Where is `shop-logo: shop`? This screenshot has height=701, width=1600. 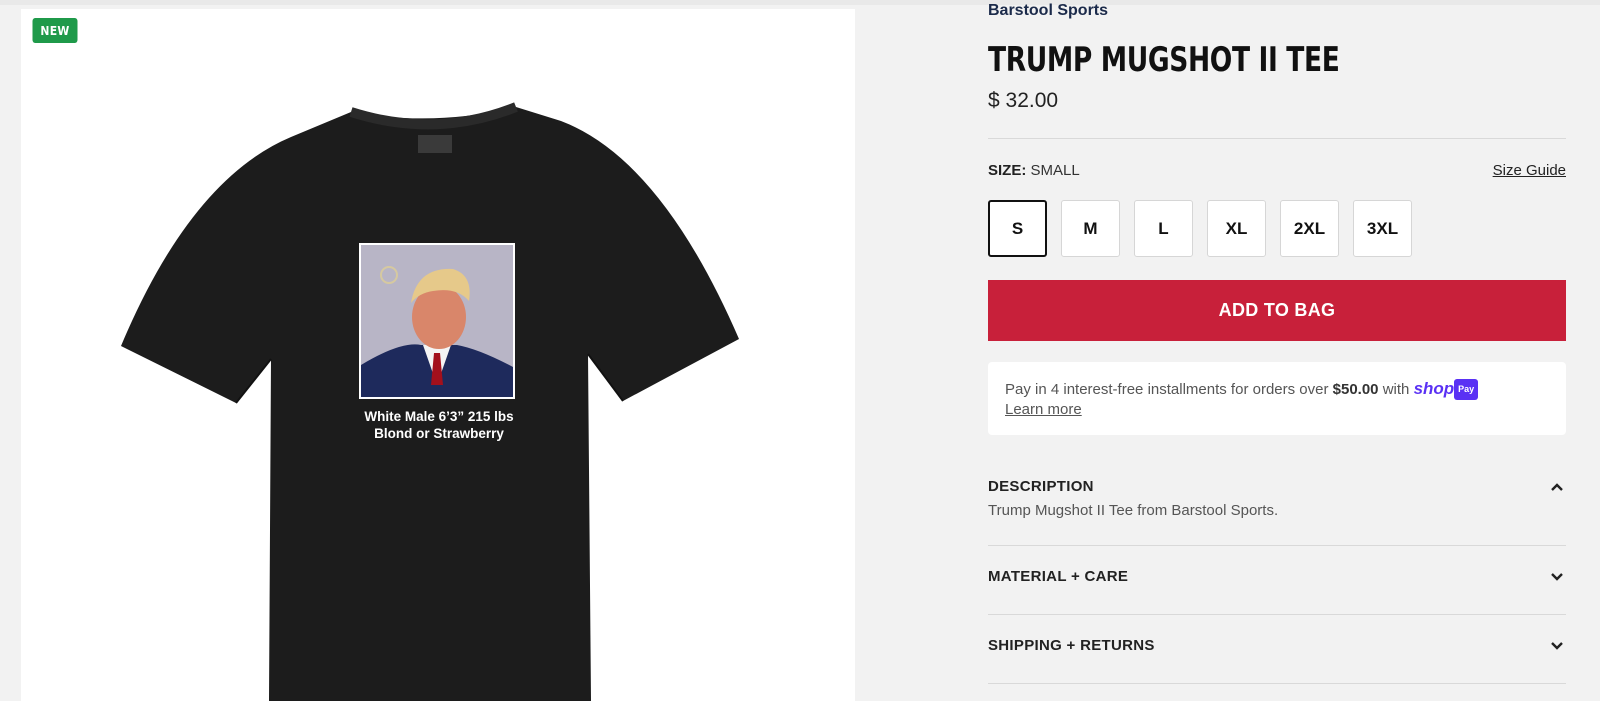 shop-logo: shop is located at coordinates (1434, 388).